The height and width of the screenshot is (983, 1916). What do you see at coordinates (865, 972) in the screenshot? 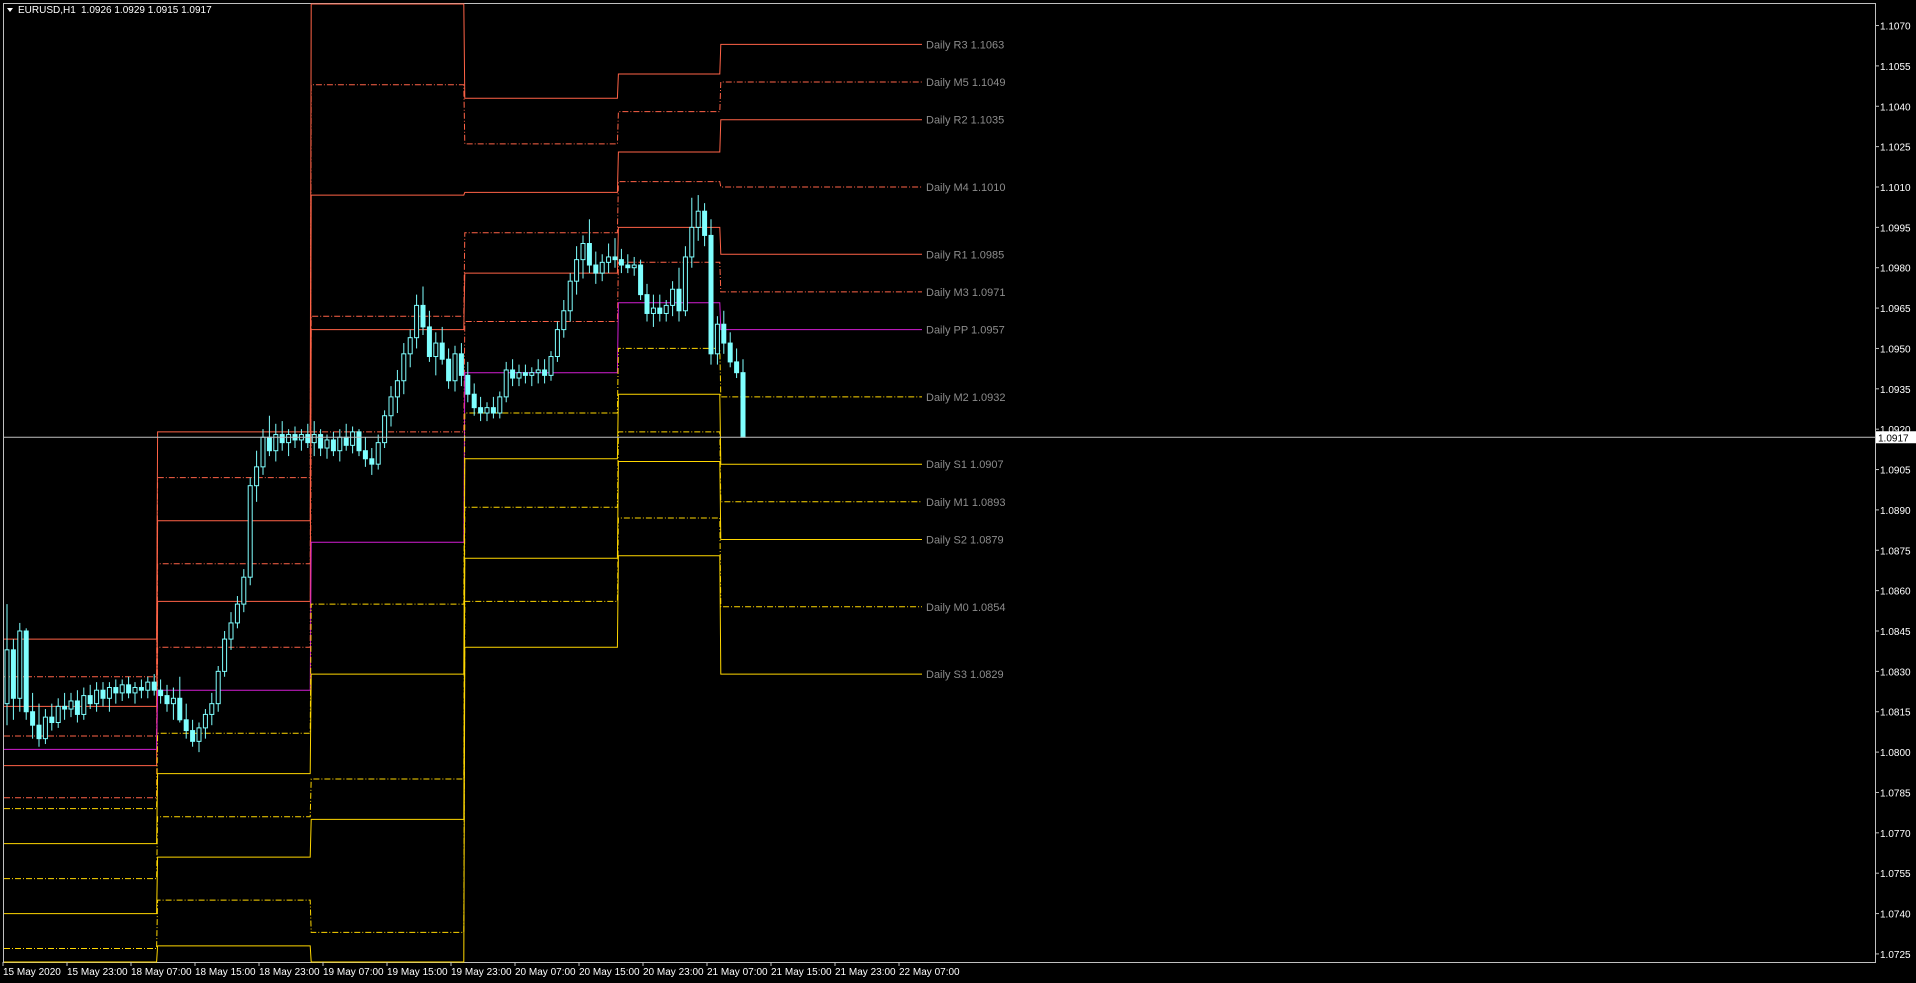
I see `x-tick-label: 21 May 23:00` at bounding box center [865, 972].